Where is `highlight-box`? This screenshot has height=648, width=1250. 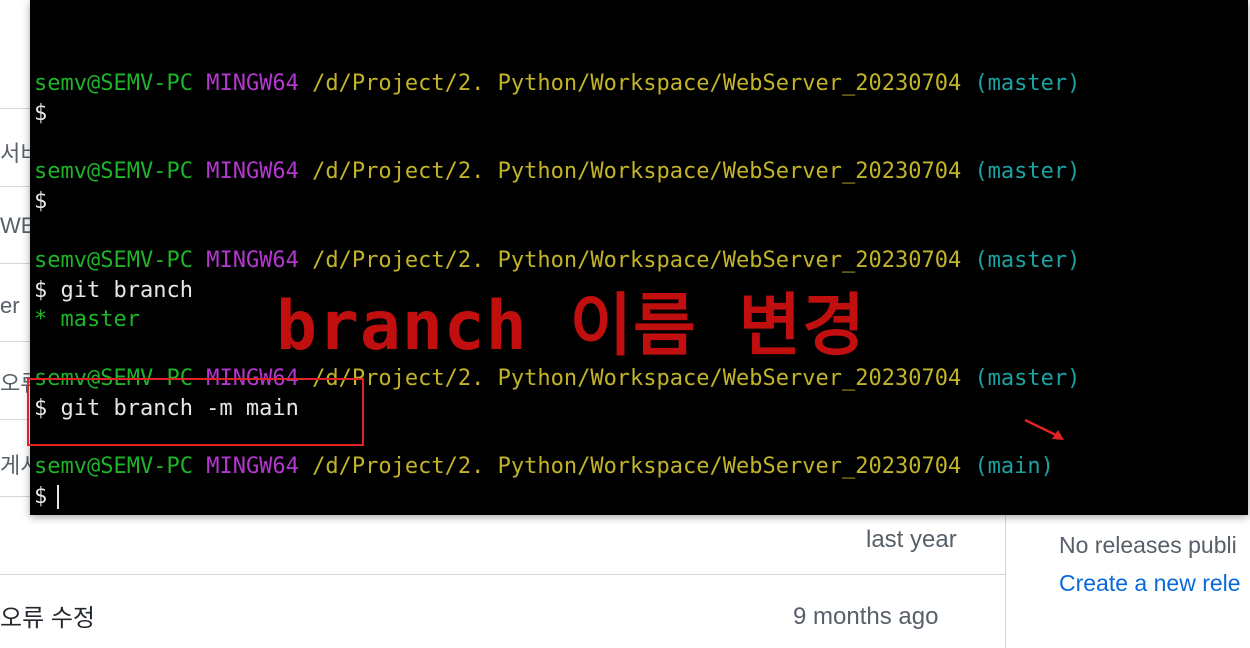 highlight-box is located at coordinates (195, 412).